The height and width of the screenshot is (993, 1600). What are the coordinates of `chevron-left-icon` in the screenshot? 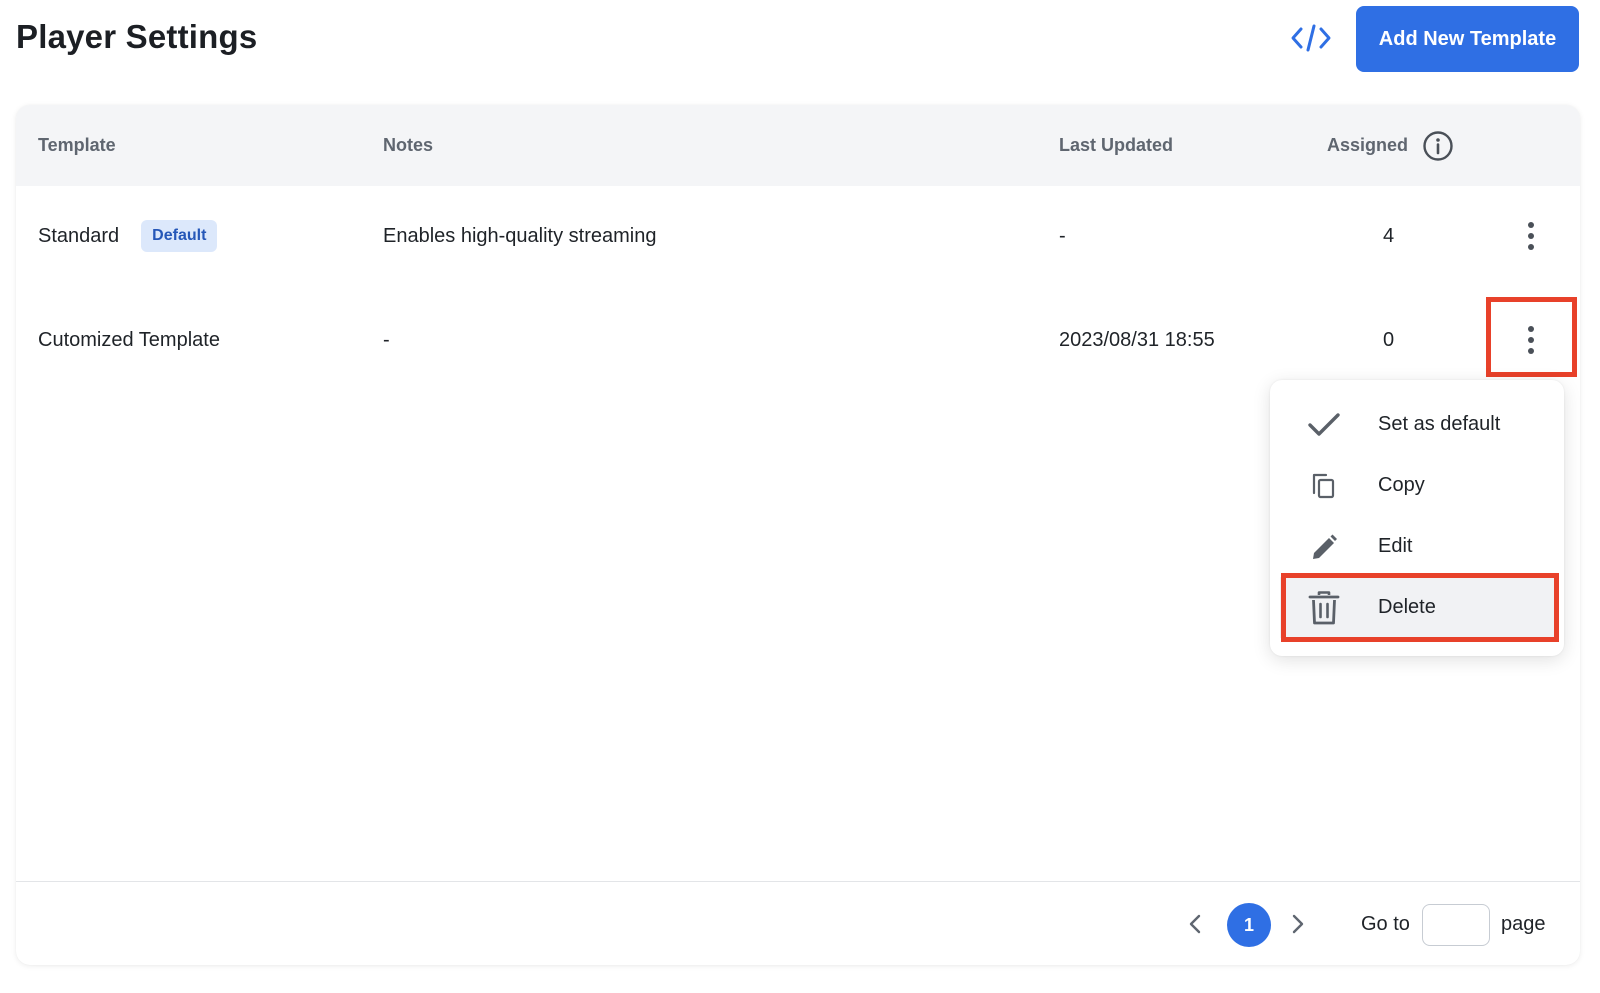 It's located at (1195, 924).